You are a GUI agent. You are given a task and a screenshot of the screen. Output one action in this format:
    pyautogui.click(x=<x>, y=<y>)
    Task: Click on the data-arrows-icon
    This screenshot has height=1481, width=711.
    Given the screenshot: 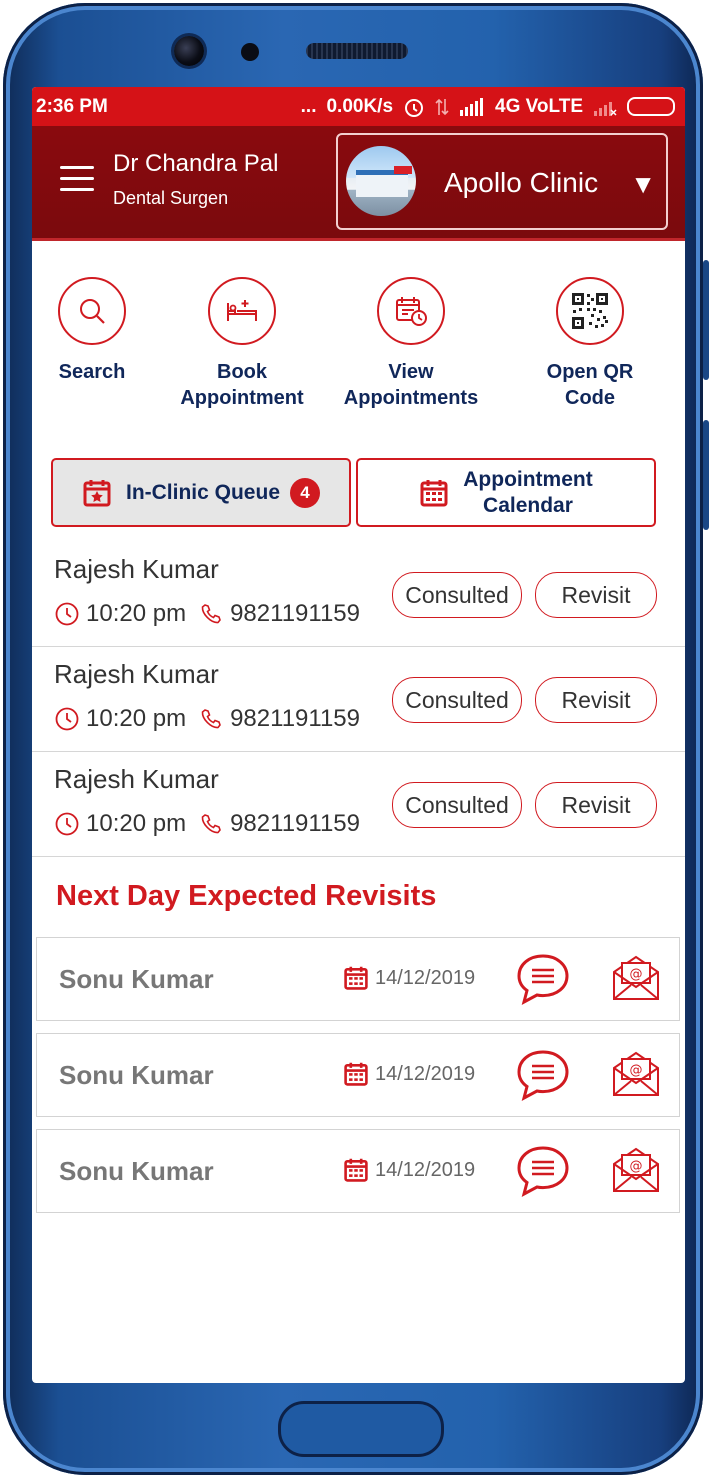 What is the action you would take?
    pyautogui.click(x=442, y=106)
    